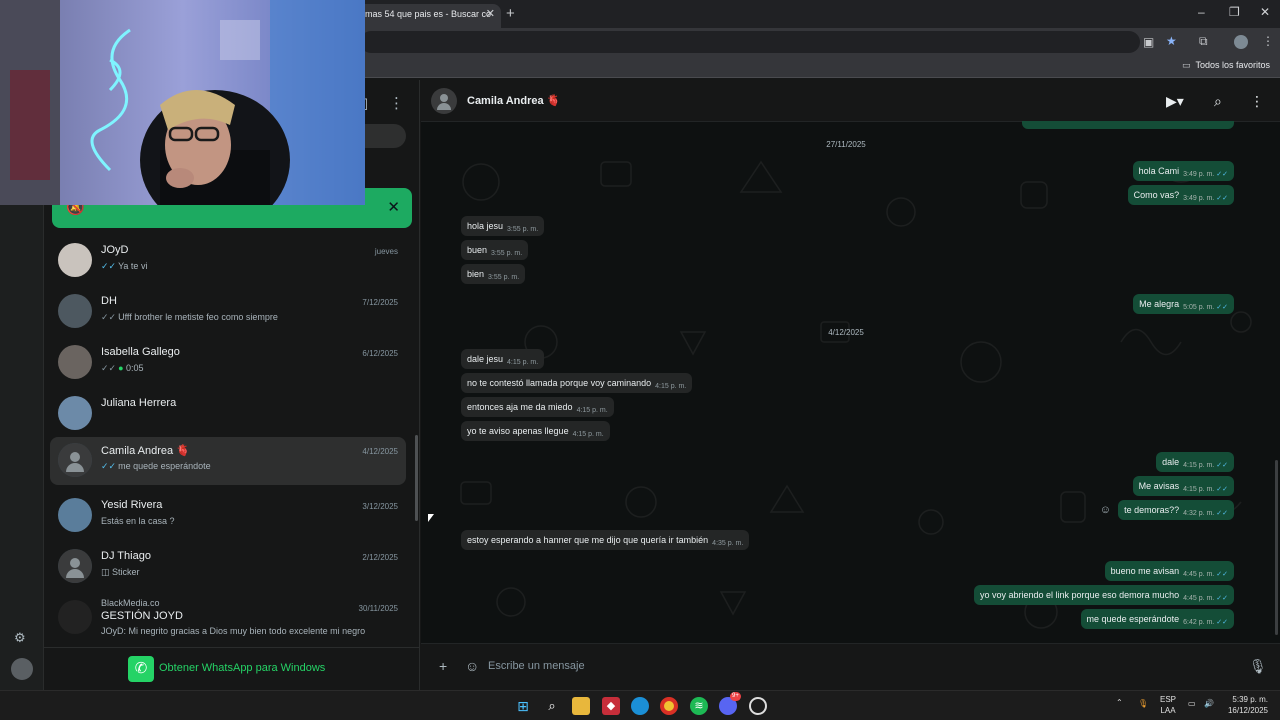  I want to click on message-text: bien, so click(476, 274).